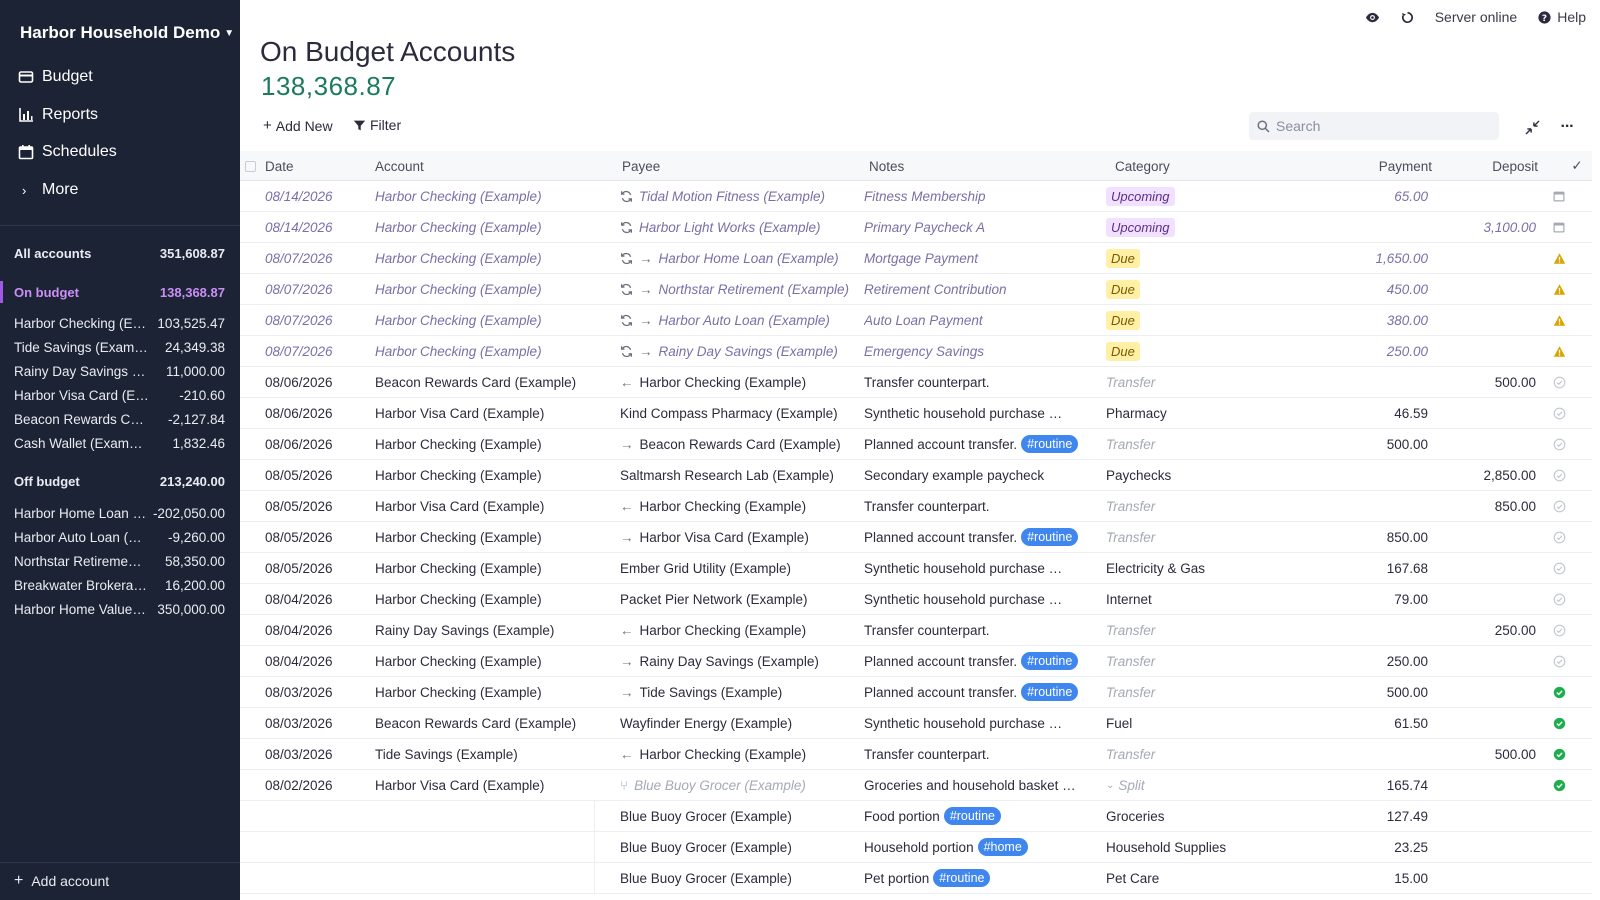  I want to click on cell-payee: Packet Pier Network (Example), so click(740, 599).